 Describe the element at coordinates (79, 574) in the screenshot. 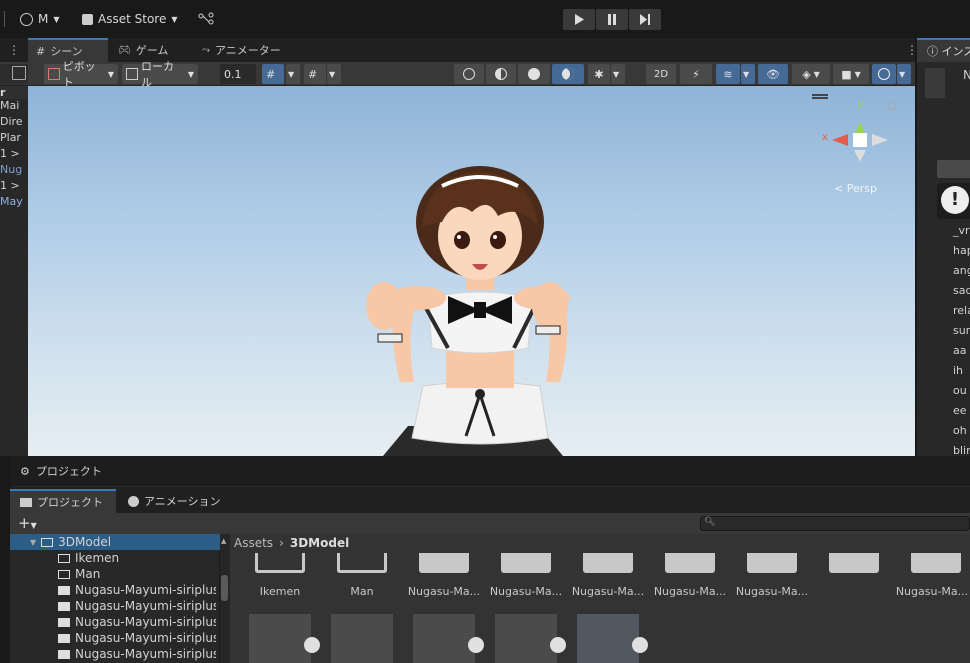

I see `tree-item: Man` at that location.